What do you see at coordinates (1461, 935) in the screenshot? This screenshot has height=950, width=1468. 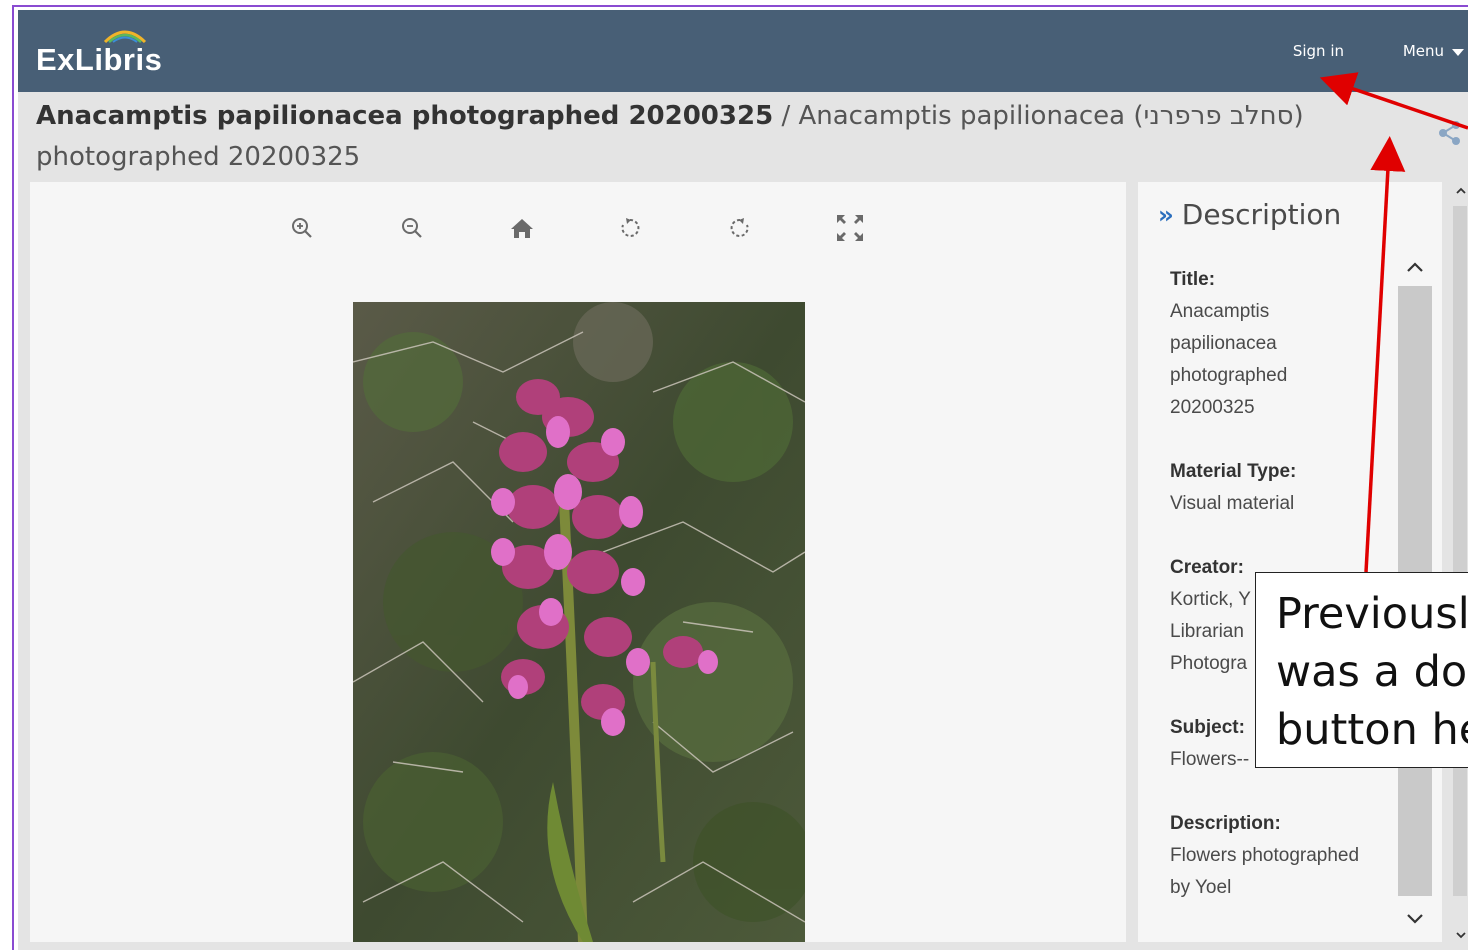 I see `scroll-down-arrow-icon` at bounding box center [1461, 935].